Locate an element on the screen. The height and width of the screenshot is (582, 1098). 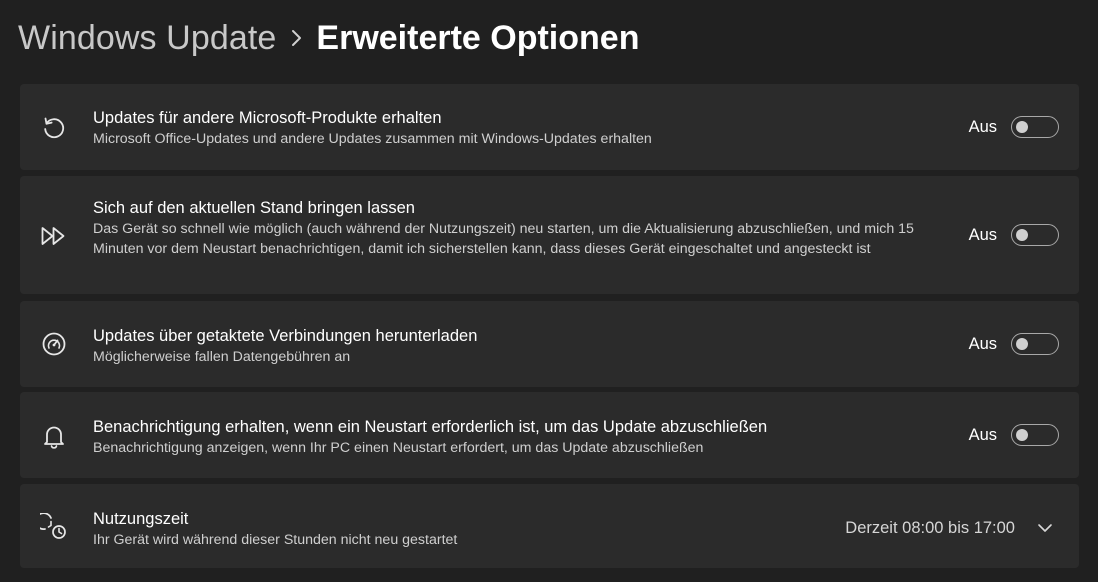
refresh-icon is located at coordinates (54, 127).